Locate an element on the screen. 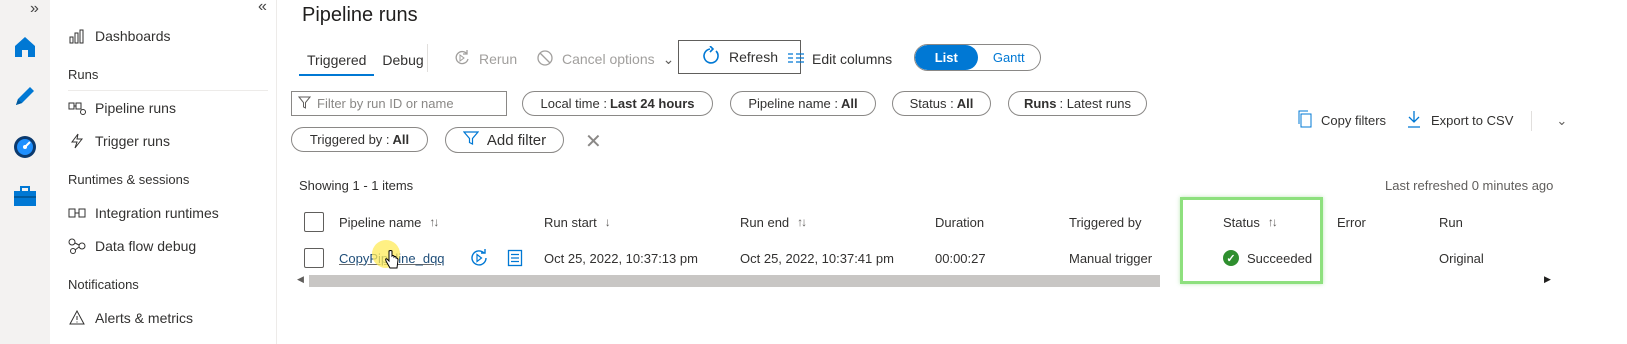 The width and height of the screenshot is (1627, 344). local-time-value: Last 24 hours is located at coordinates (652, 103).